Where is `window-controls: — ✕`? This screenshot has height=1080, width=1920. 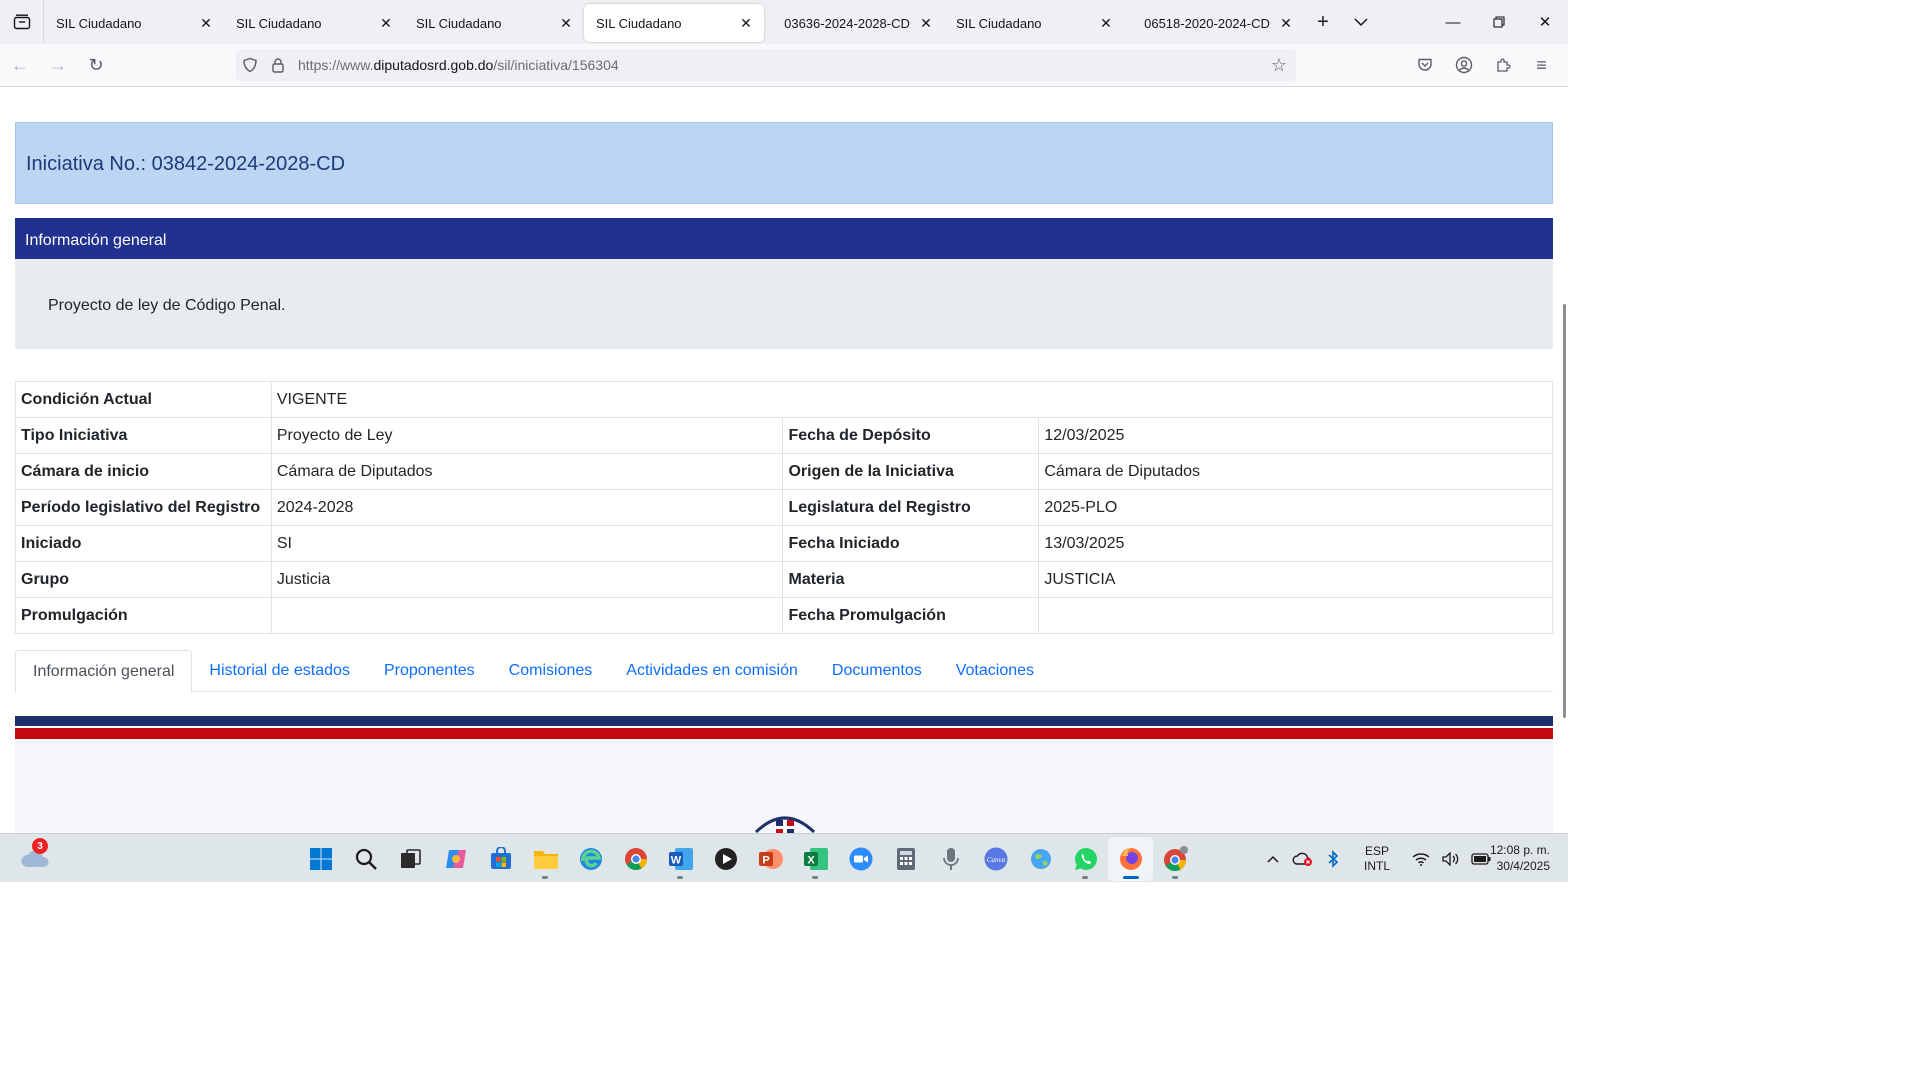 window-controls: — ✕ is located at coordinates (1499, 22).